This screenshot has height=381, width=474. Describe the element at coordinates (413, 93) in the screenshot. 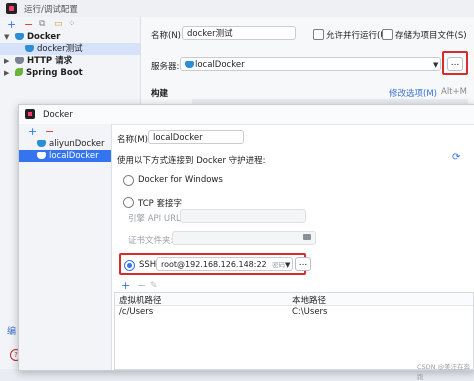

I see `modify-options-link: 修改选项(M)` at that location.